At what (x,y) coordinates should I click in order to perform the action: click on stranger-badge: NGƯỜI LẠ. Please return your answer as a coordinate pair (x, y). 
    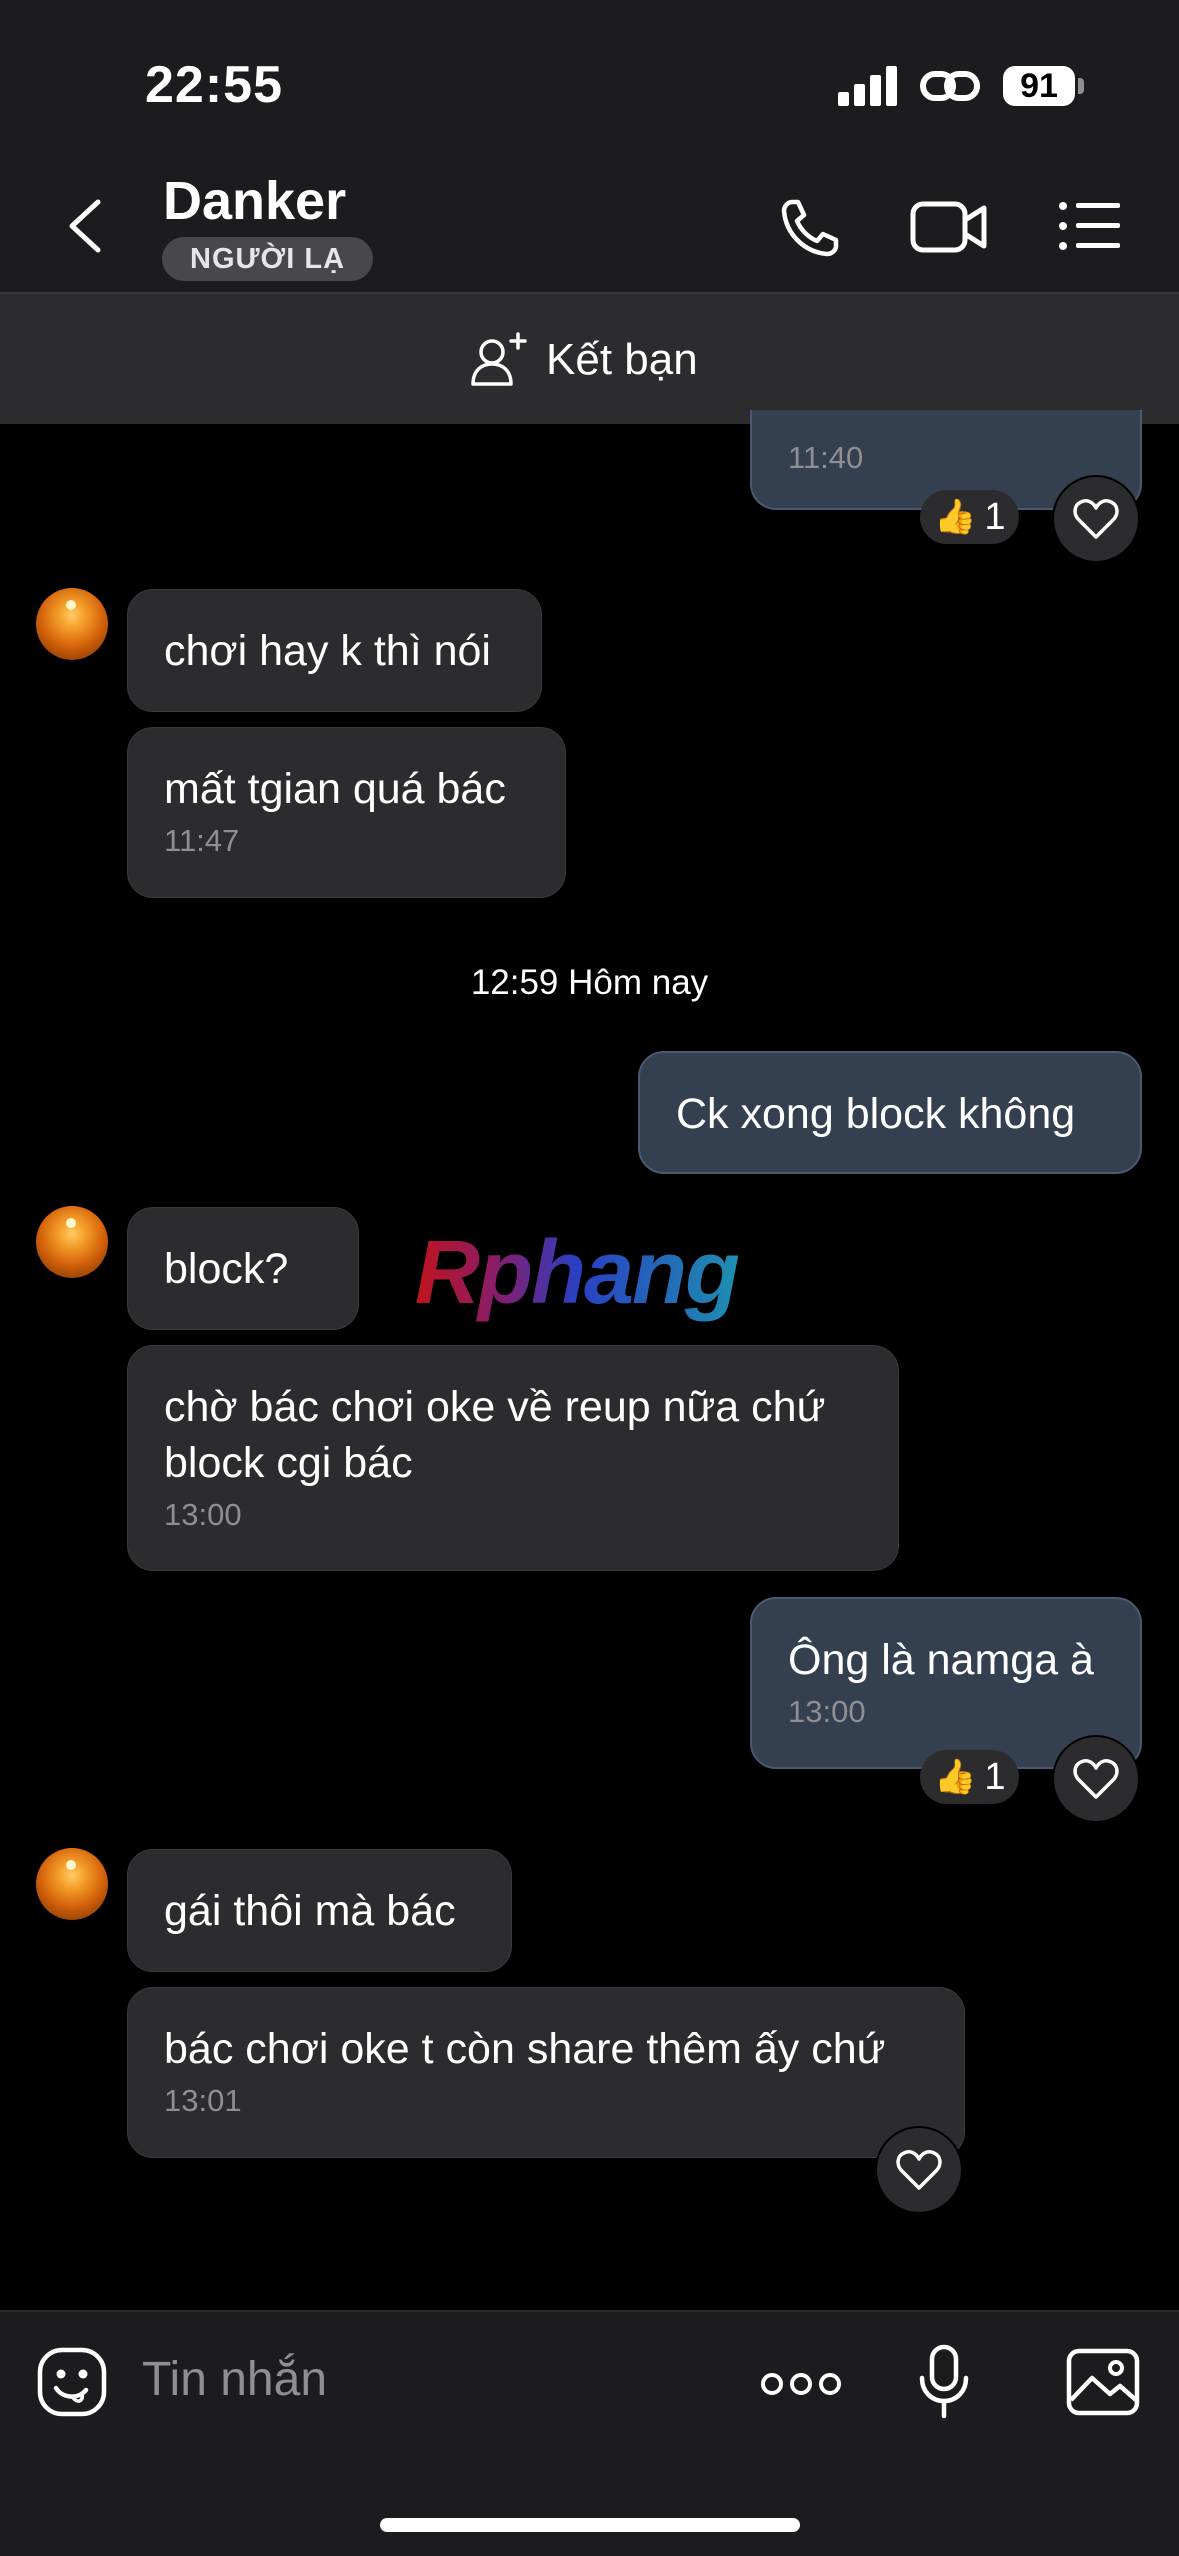
    Looking at the image, I should click on (268, 259).